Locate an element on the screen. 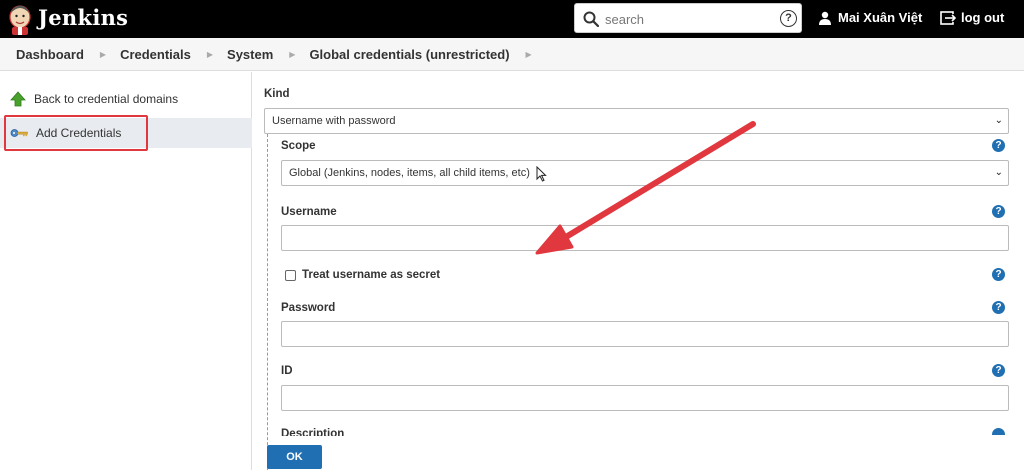  id-label: ID is located at coordinates (287, 371).